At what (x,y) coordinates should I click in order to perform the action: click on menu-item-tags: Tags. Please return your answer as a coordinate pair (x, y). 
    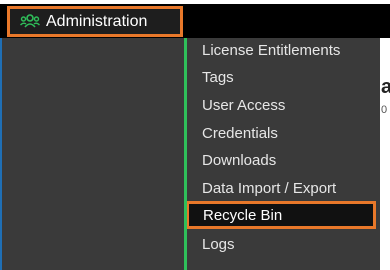
    Looking at the image, I should click on (218, 77).